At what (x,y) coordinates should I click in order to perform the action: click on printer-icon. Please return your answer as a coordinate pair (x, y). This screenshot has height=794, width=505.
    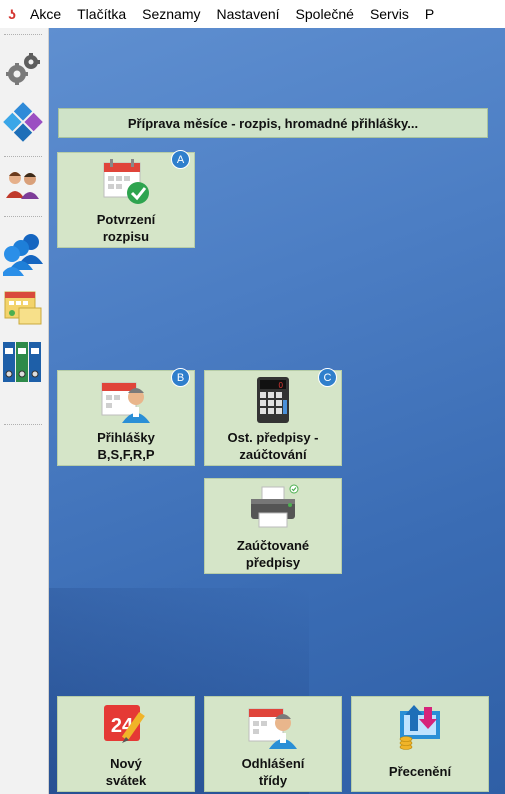
    Looking at the image, I should click on (273, 508).